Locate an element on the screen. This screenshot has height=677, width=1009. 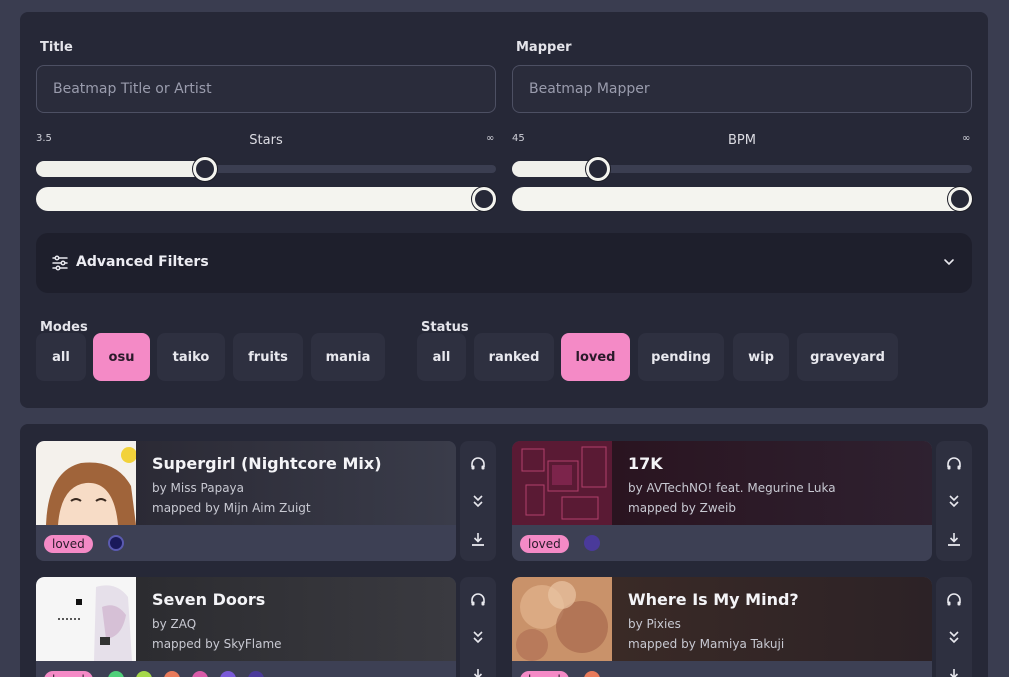
bpm-min-handle is located at coordinates (598, 169).